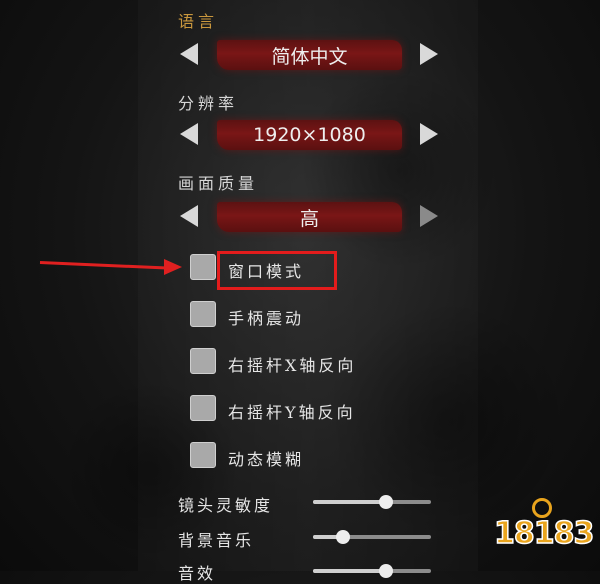  I want to click on watermark-logo: 18183, so click(544, 529).